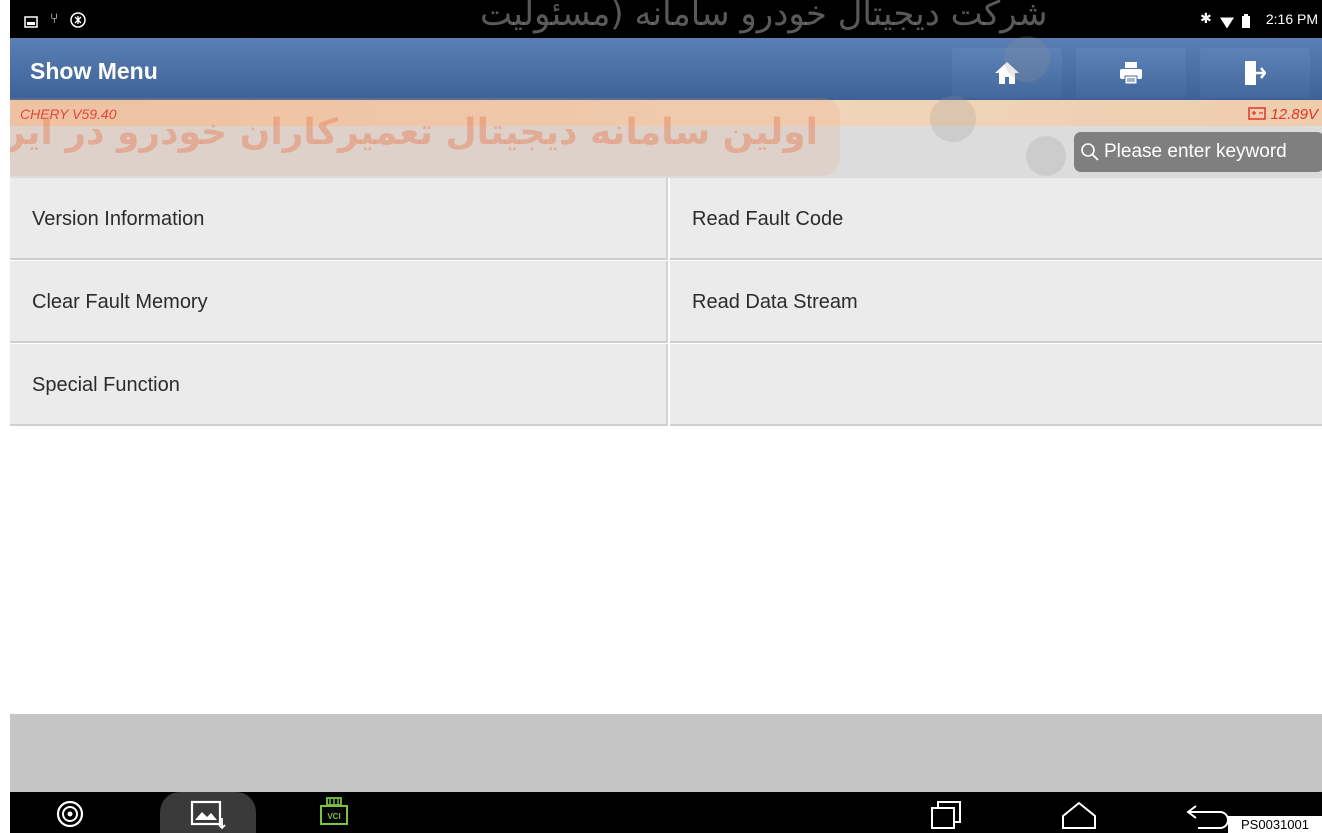 The height and width of the screenshot is (833, 1322). What do you see at coordinates (1291, 19) in the screenshot?
I see `clock: 2:16 PM` at bounding box center [1291, 19].